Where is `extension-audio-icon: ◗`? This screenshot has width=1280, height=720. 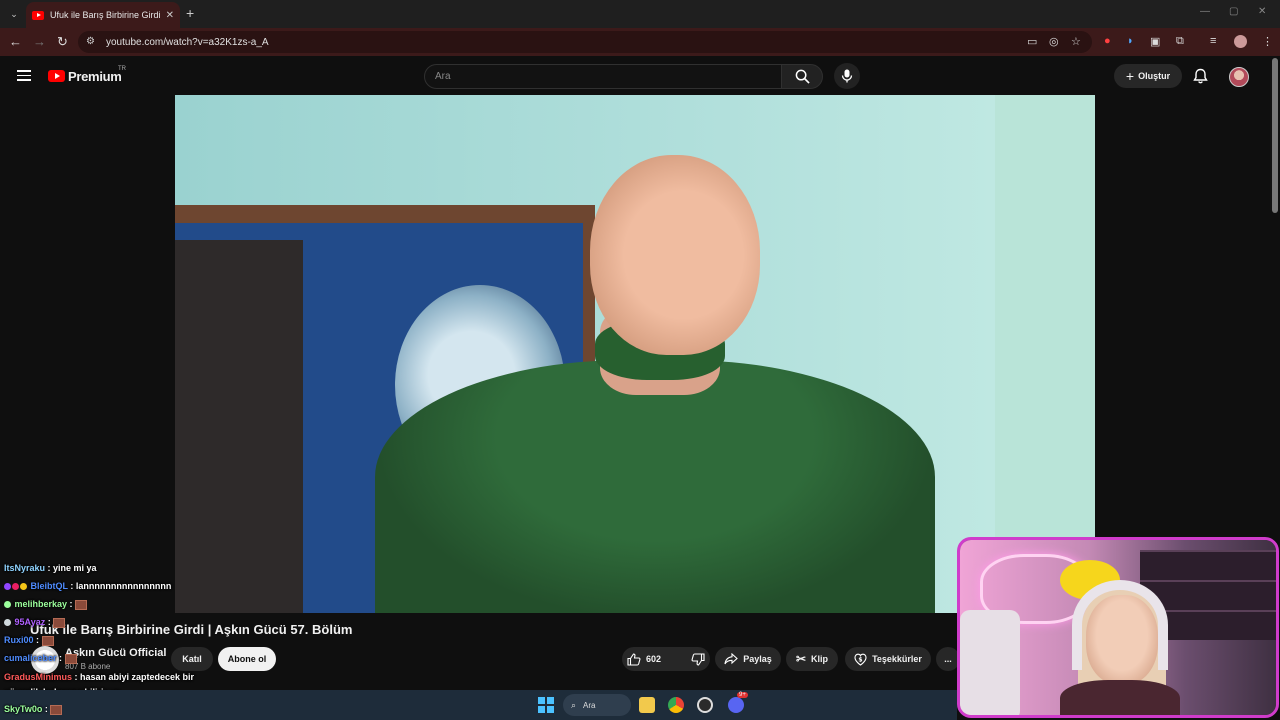
extension-audio-icon: ◗ is located at coordinates (1130, 41).